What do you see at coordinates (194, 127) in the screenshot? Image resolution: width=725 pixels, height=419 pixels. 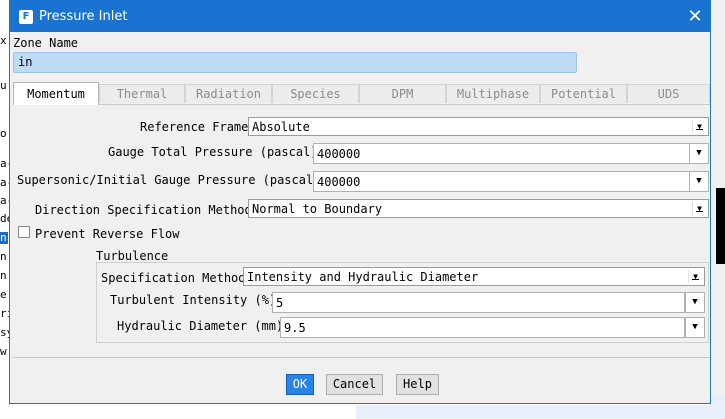 I see `reference-frame-label: Reference Frame` at bounding box center [194, 127].